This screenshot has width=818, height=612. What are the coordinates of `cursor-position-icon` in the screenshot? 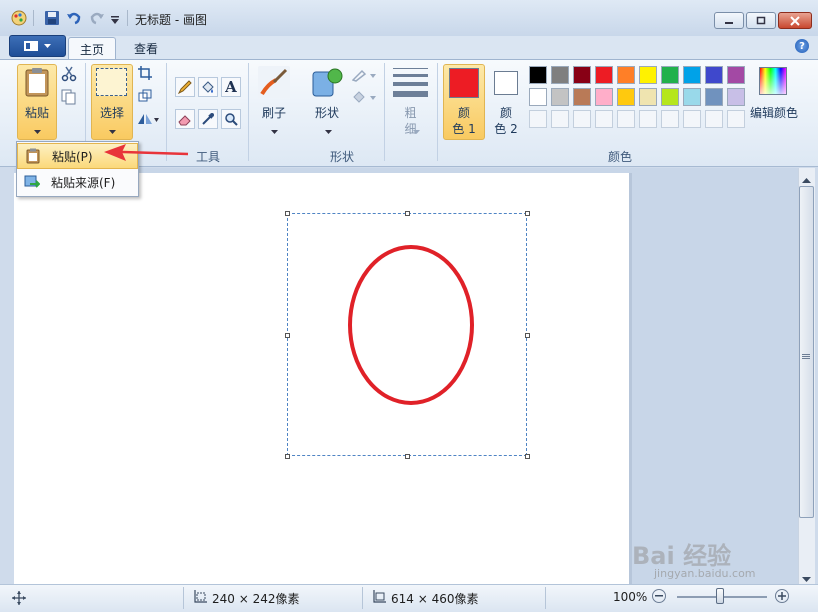 It's located at (19, 599).